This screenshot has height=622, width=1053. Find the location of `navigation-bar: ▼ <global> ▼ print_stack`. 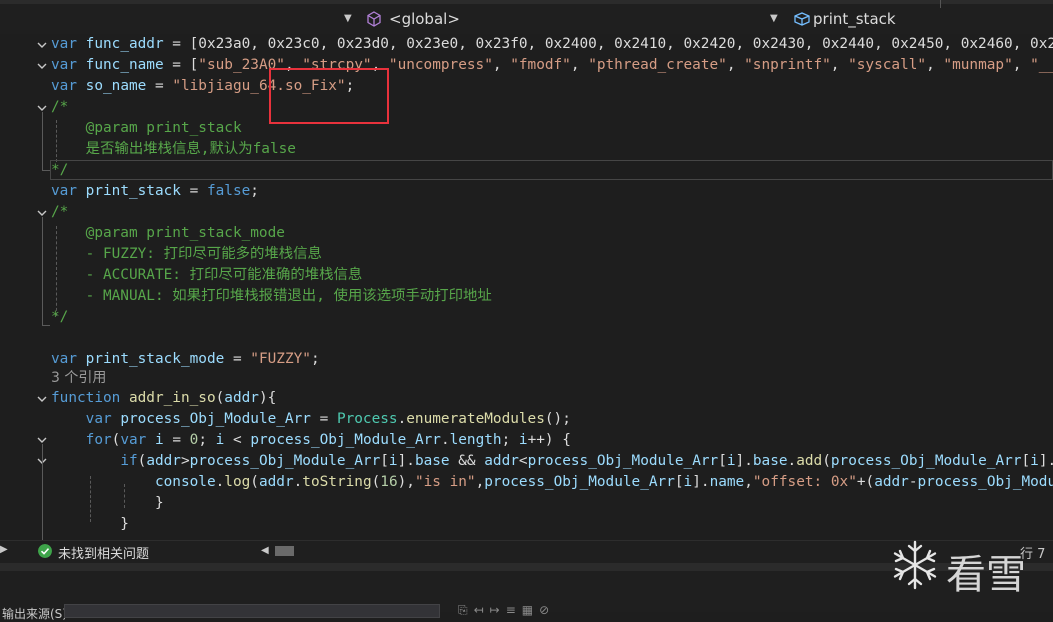

navigation-bar: ▼ <global> ▼ print_stack is located at coordinates (526, 17).